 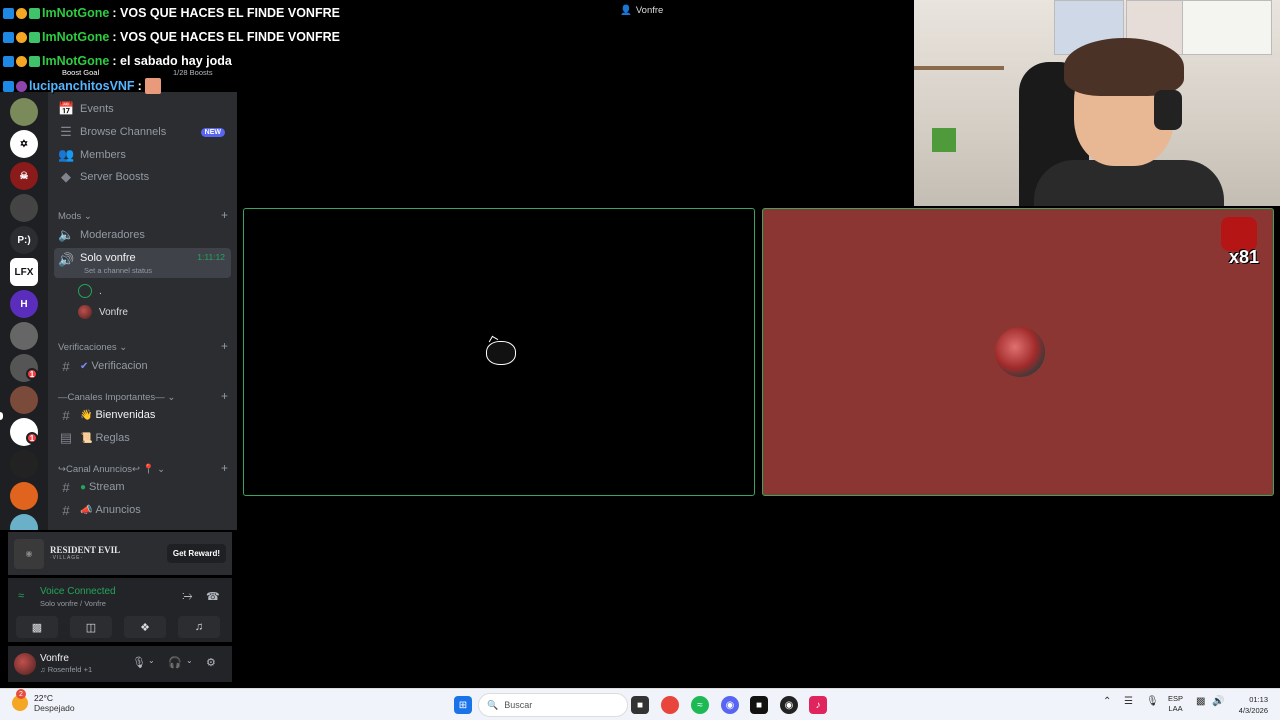 I want to click on noise-suppression-icon: ⧴, so click(x=187, y=596).